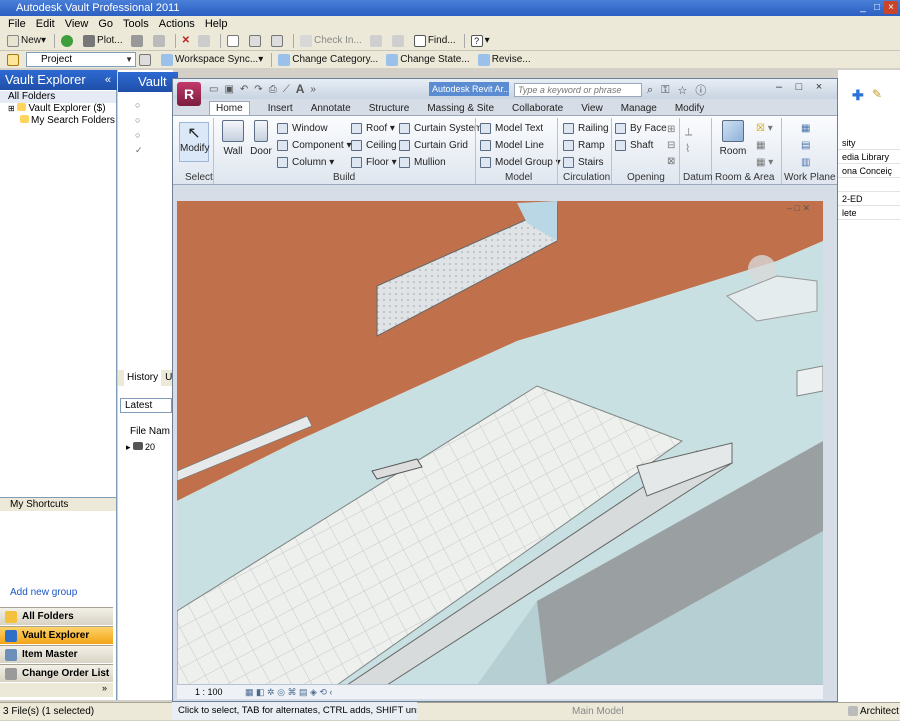  I want to click on menu-file: File, so click(17, 24).